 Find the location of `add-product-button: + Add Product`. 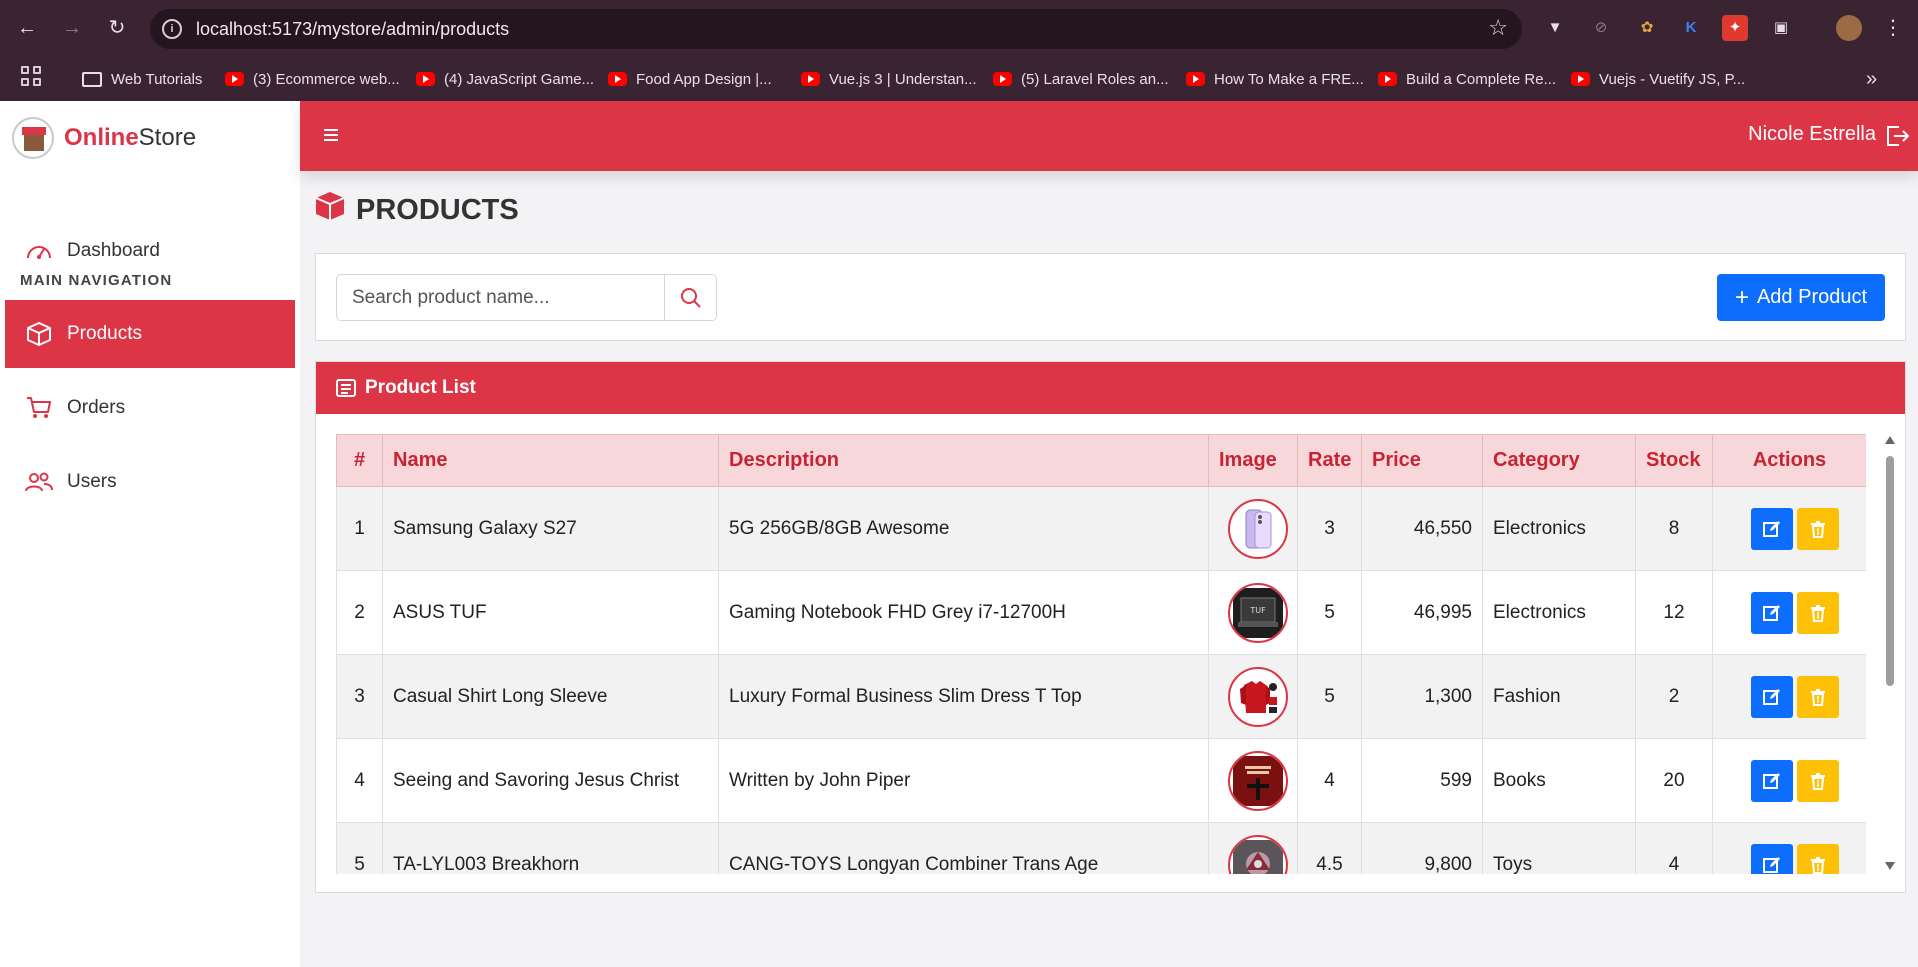

add-product-button: + Add Product is located at coordinates (1801, 297).